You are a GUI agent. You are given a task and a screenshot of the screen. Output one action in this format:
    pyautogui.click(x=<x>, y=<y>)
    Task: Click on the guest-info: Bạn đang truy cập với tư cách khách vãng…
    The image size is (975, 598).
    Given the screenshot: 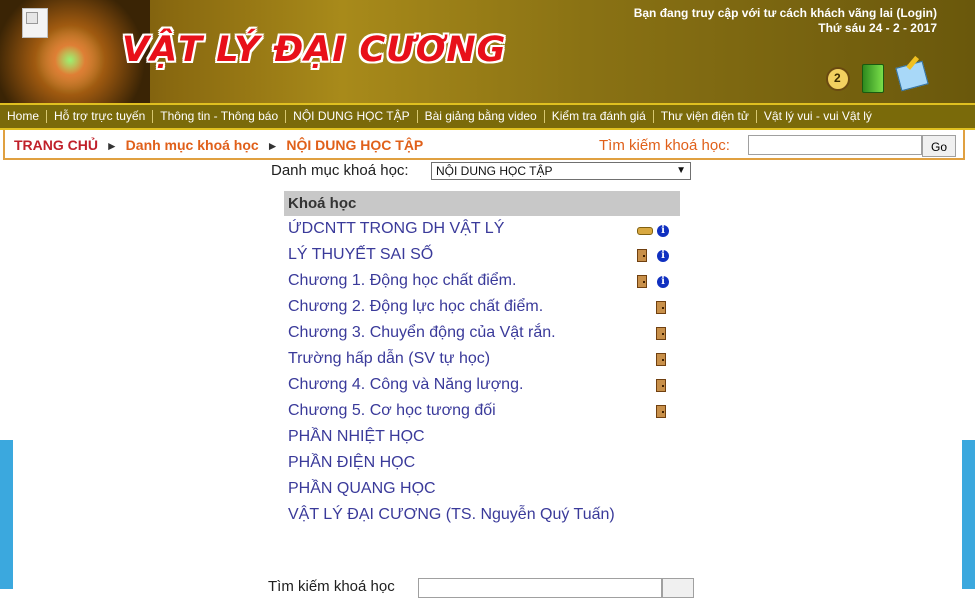 What is the action you would take?
    pyautogui.click(x=785, y=21)
    